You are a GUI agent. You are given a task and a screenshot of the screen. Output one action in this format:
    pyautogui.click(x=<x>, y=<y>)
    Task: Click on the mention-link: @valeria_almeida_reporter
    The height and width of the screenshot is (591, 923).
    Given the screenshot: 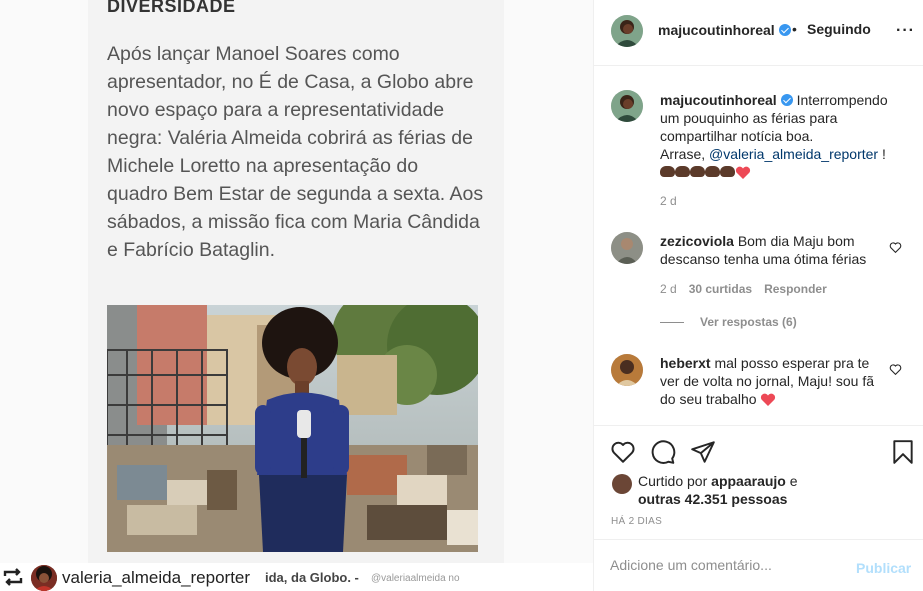 What is the action you would take?
    pyautogui.click(x=793, y=154)
    